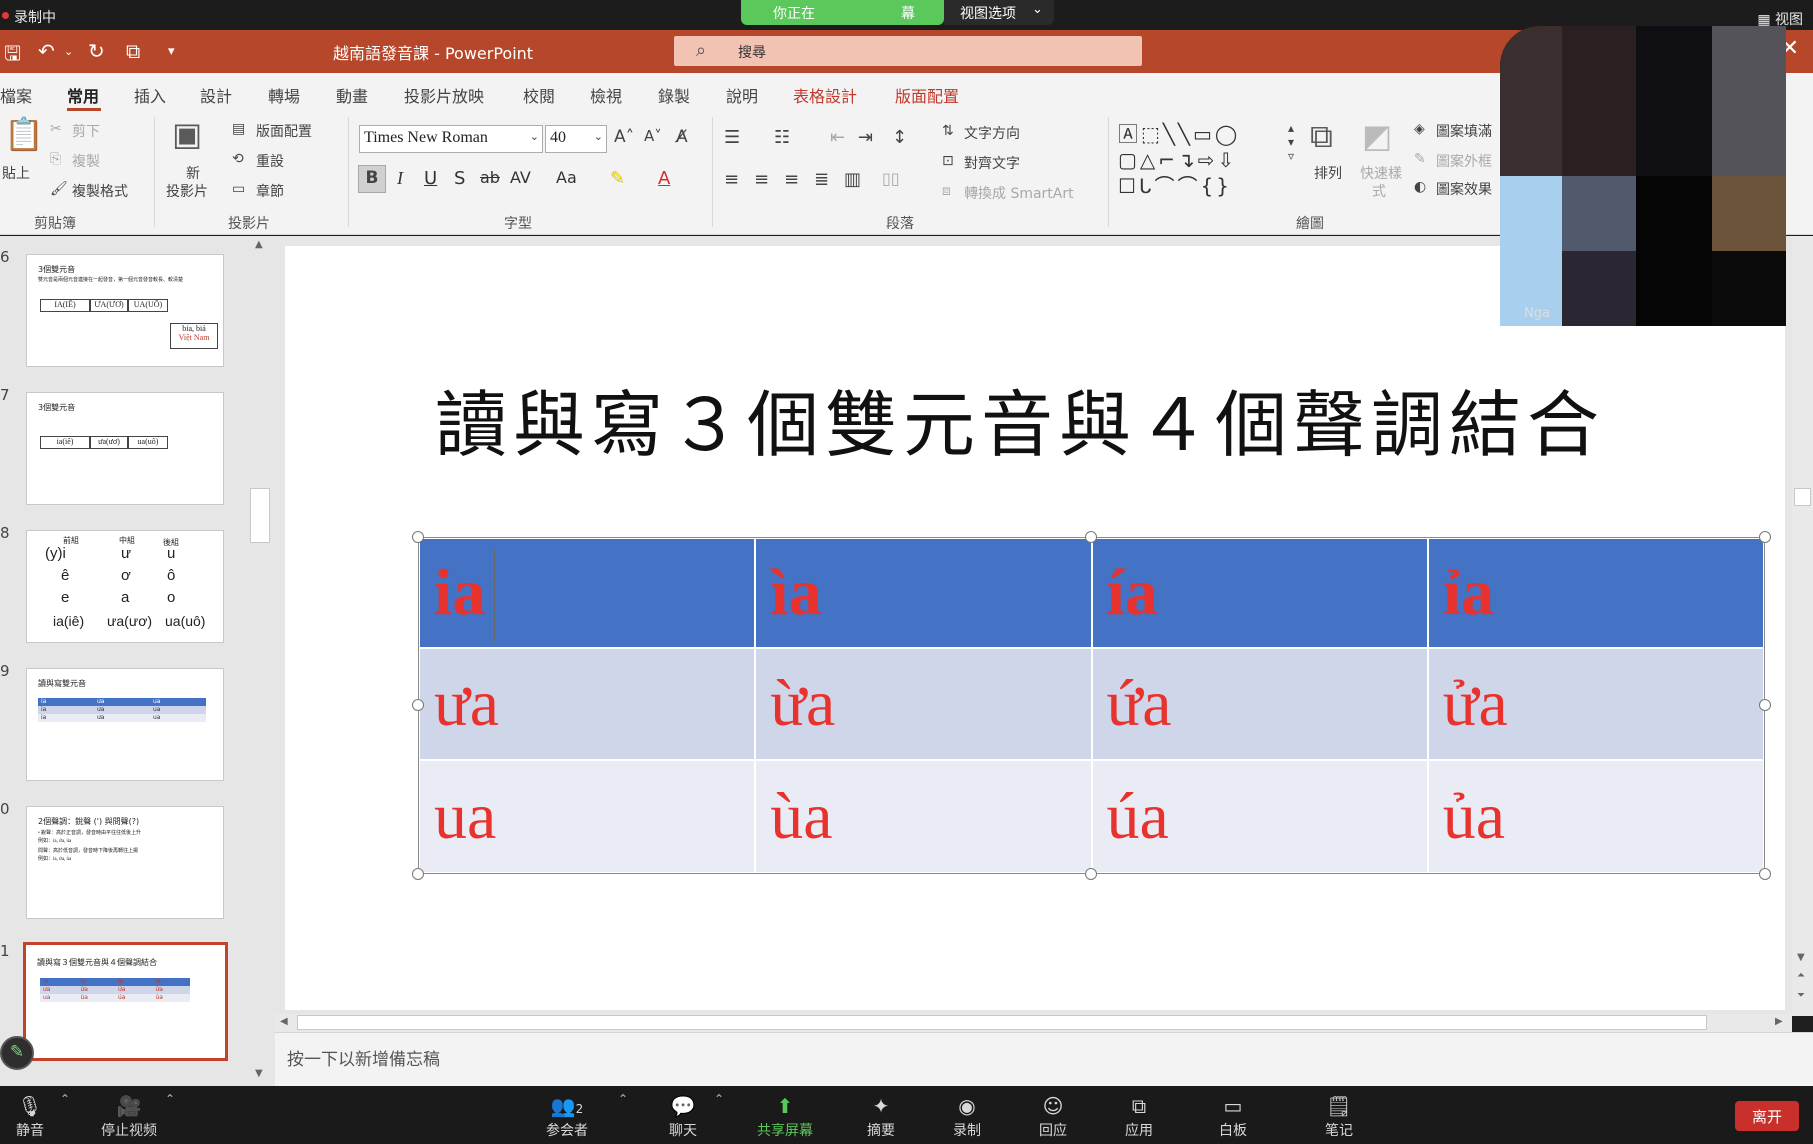  I want to click on layout-icon: ▤, so click(238, 129).